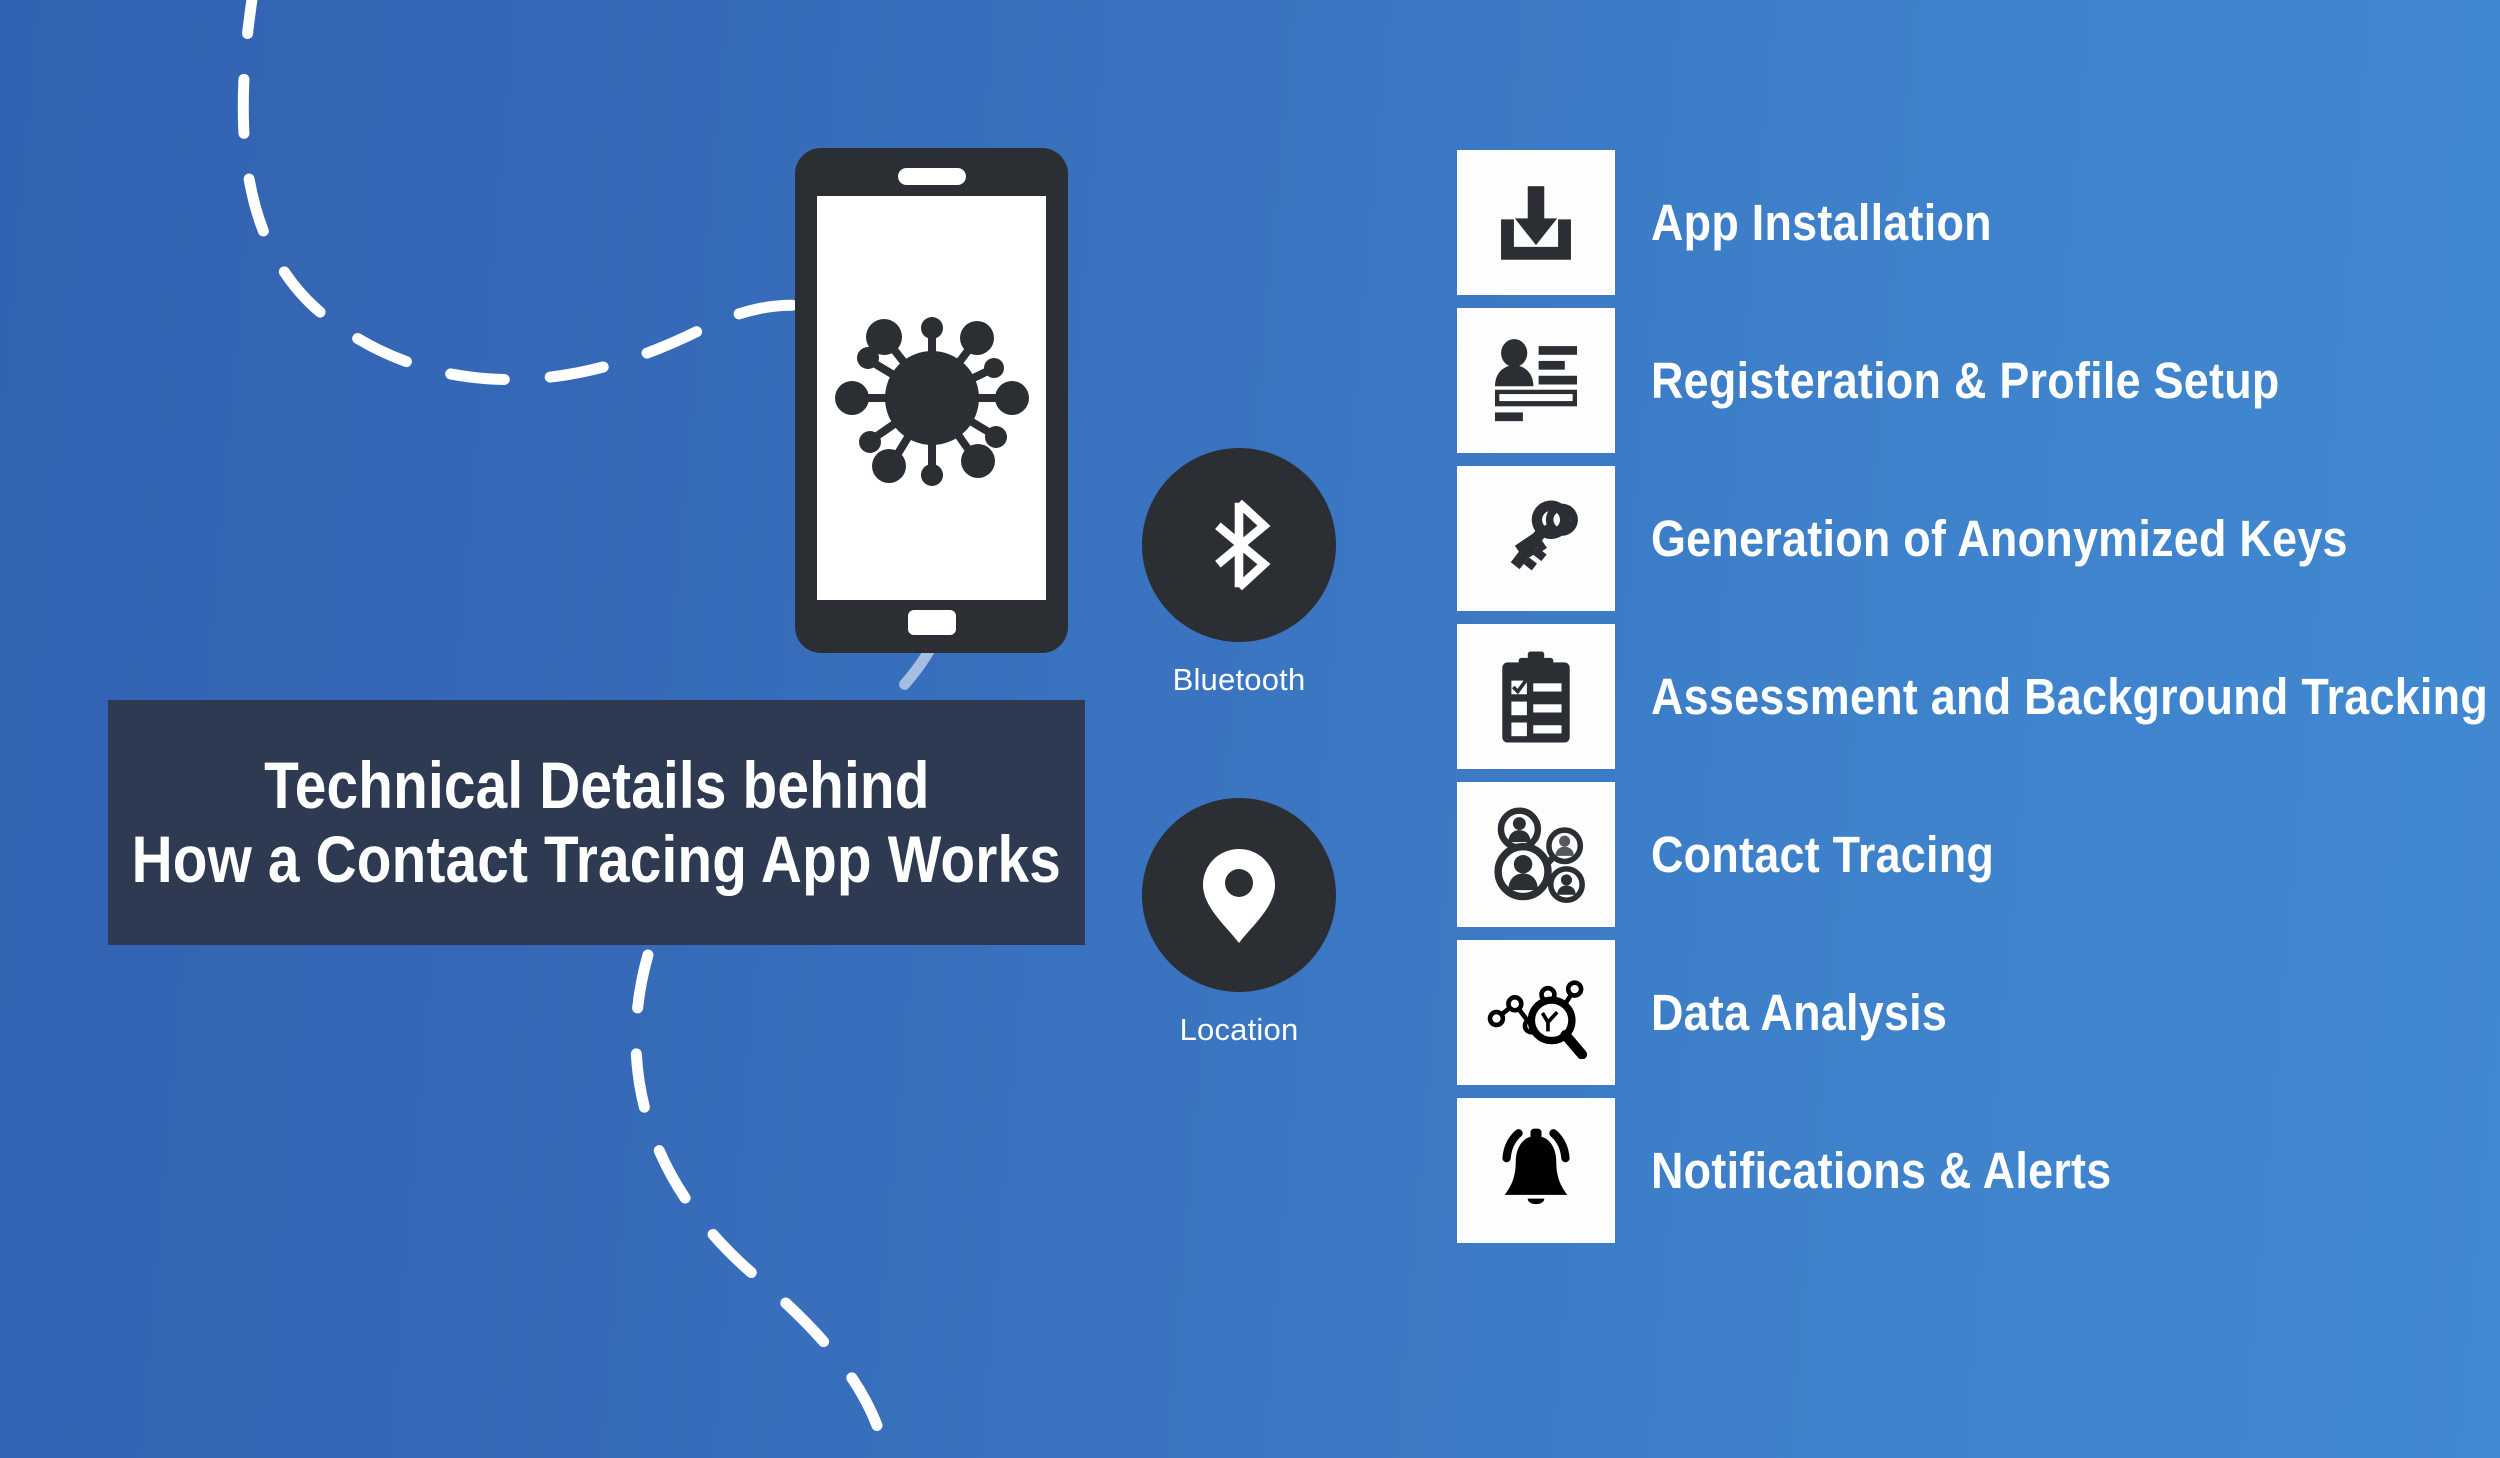 The width and height of the screenshot is (2500, 1458). Describe the element at coordinates (931, 176) in the screenshot. I see `phone-speaker-icon` at that location.